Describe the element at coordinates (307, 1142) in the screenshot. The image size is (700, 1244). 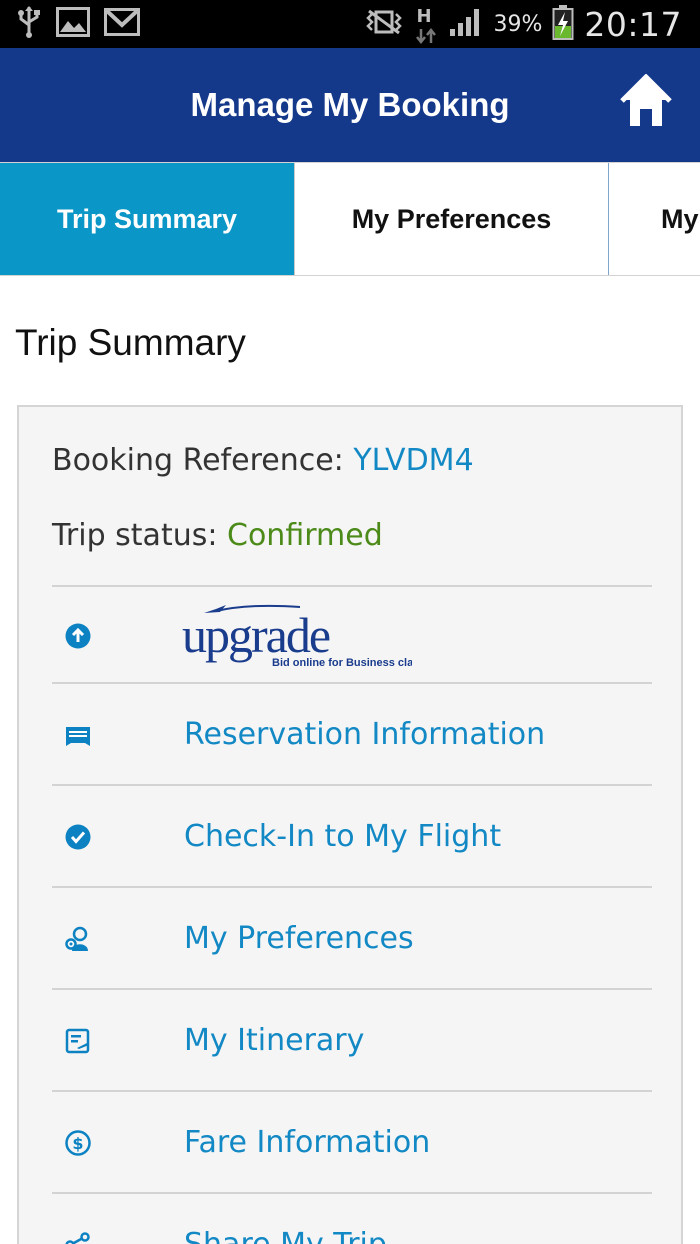
I see `menu-item-label: Fare Information` at that location.